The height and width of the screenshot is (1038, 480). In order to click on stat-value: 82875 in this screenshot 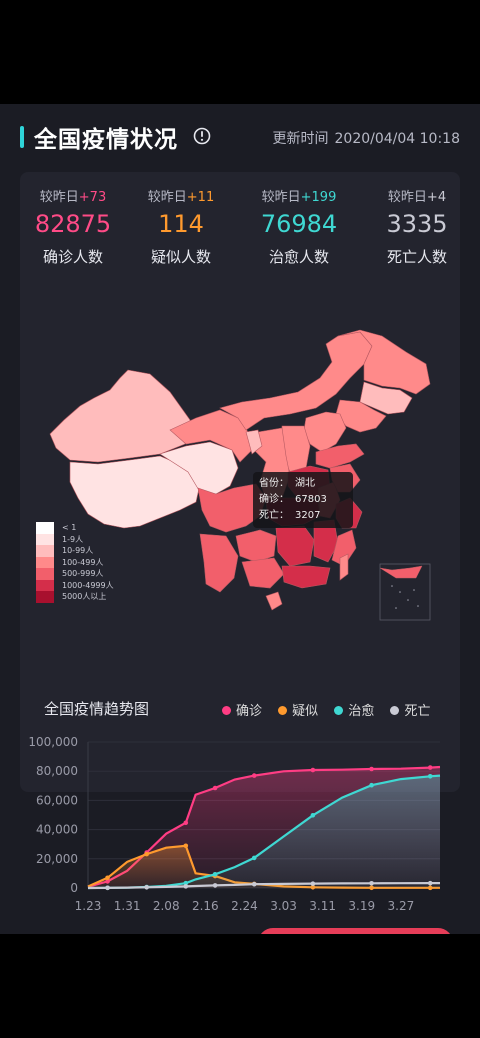, I will do `click(73, 224)`.